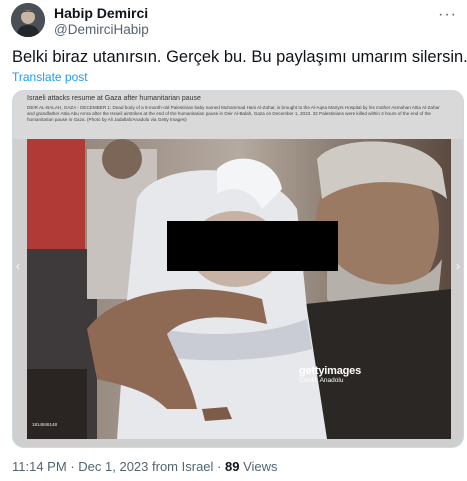  What do you see at coordinates (232, 466) in the screenshot?
I see `views-count: 89` at bounding box center [232, 466].